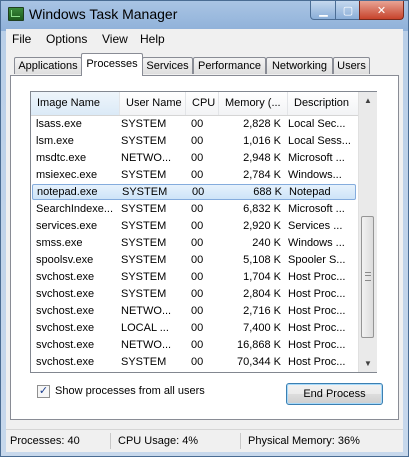 The image size is (409, 457). Describe the element at coordinates (45, 441) in the screenshot. I see `status-processes: Processes: 40` at that location.